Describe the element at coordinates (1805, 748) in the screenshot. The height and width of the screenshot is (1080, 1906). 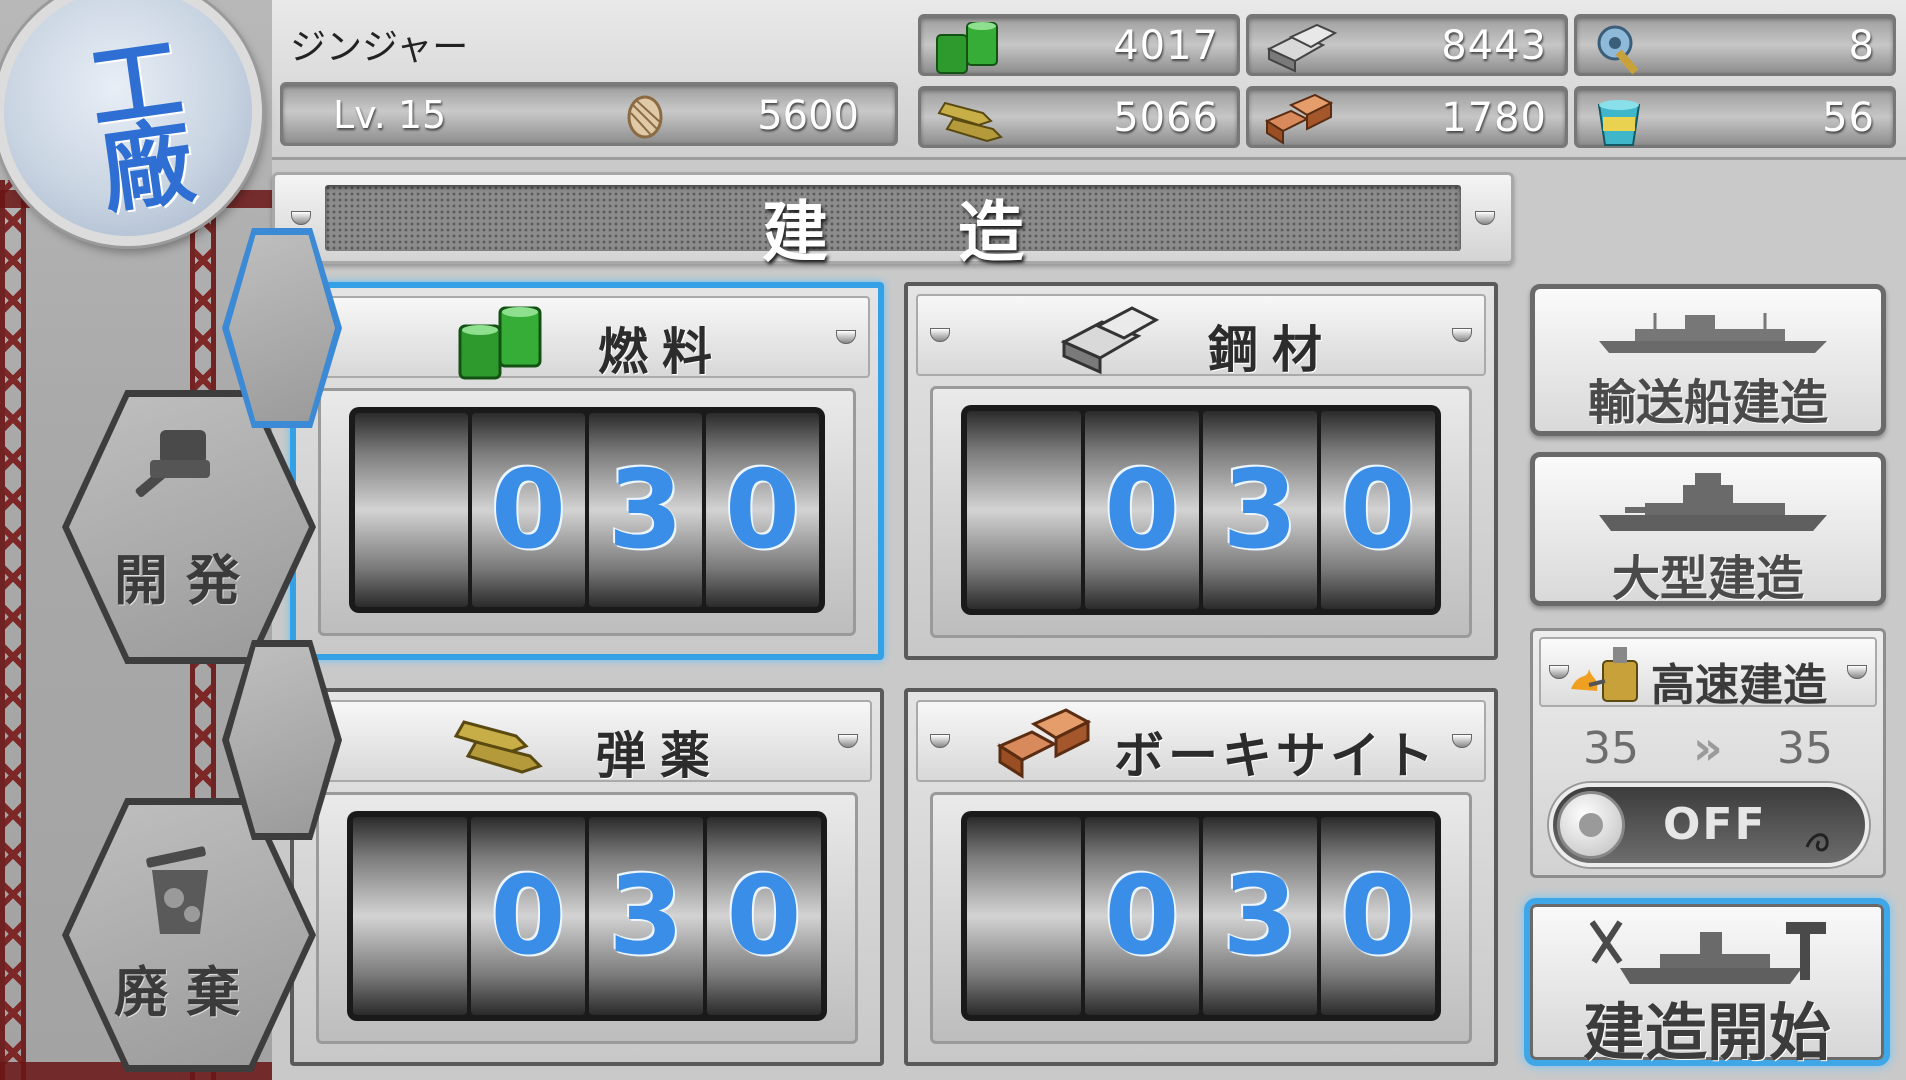
I see `fast-build-after: 35` at that location.